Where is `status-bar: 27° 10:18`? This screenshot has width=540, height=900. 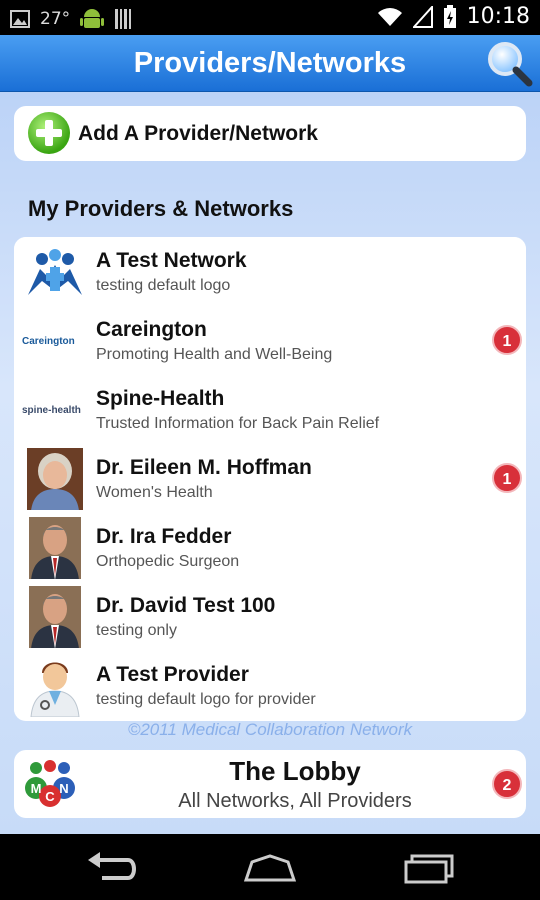
status-bar: 27° 10:18 is located at coordinates (270, 17).